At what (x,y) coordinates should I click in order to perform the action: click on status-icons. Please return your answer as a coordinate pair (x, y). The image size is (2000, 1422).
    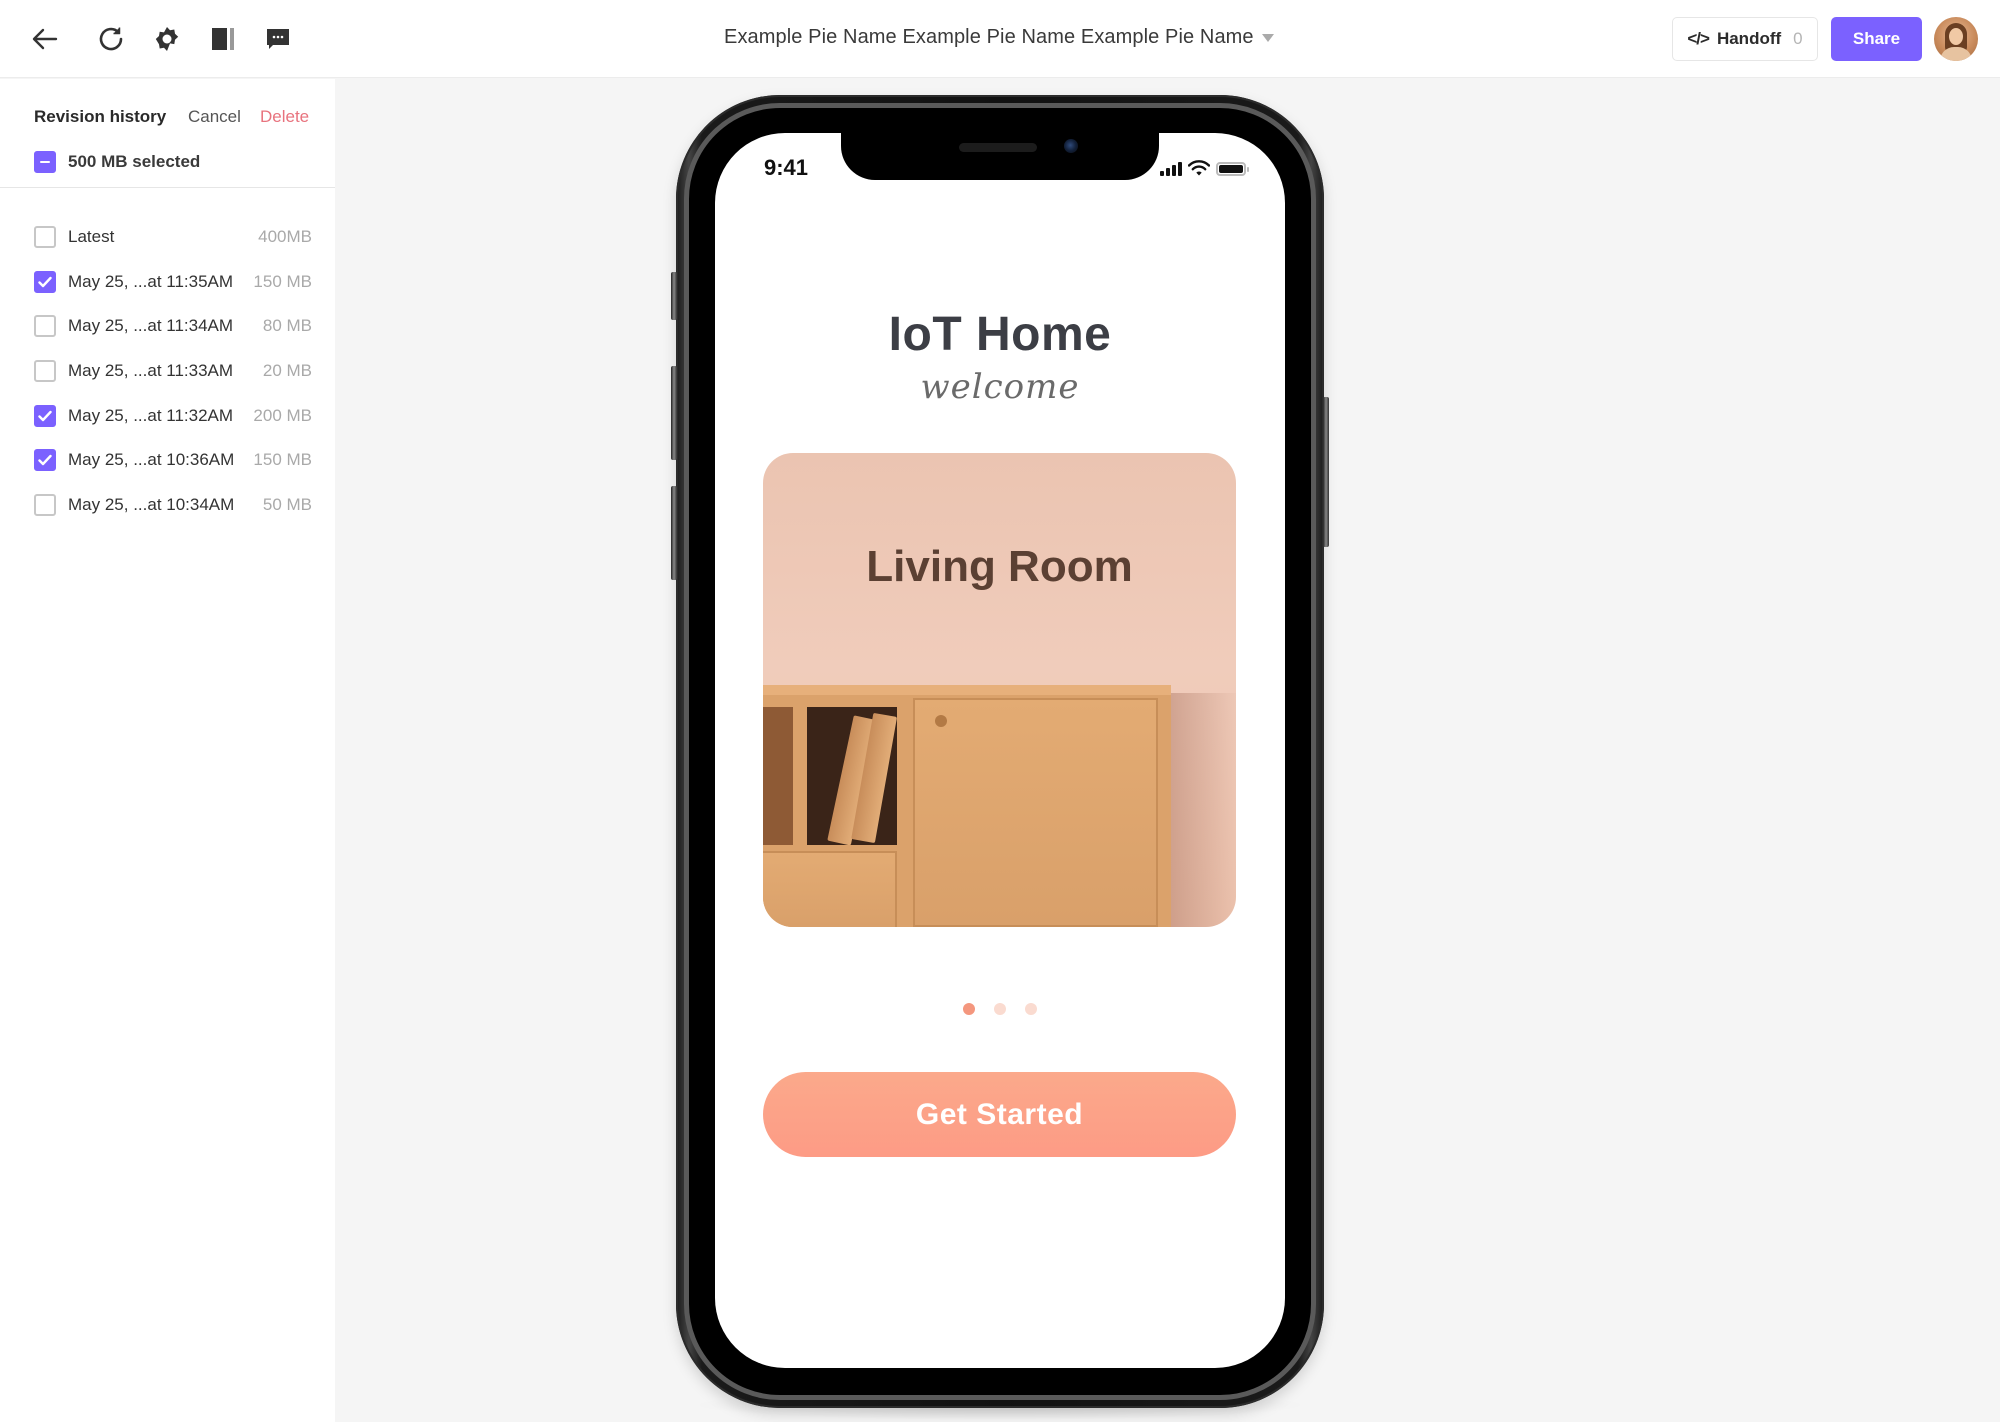
    Looking at the image, I should click on (1204, 167).